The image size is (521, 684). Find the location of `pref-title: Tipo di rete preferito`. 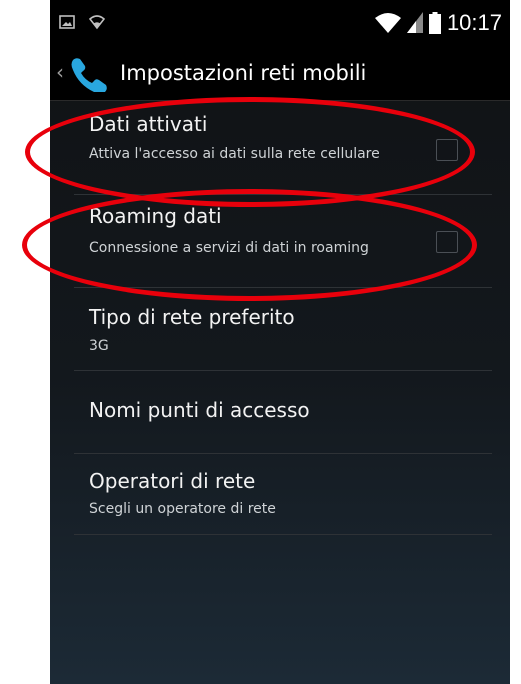

pref-title: Tipo di rete preferito is located at coordinates (192, 317).